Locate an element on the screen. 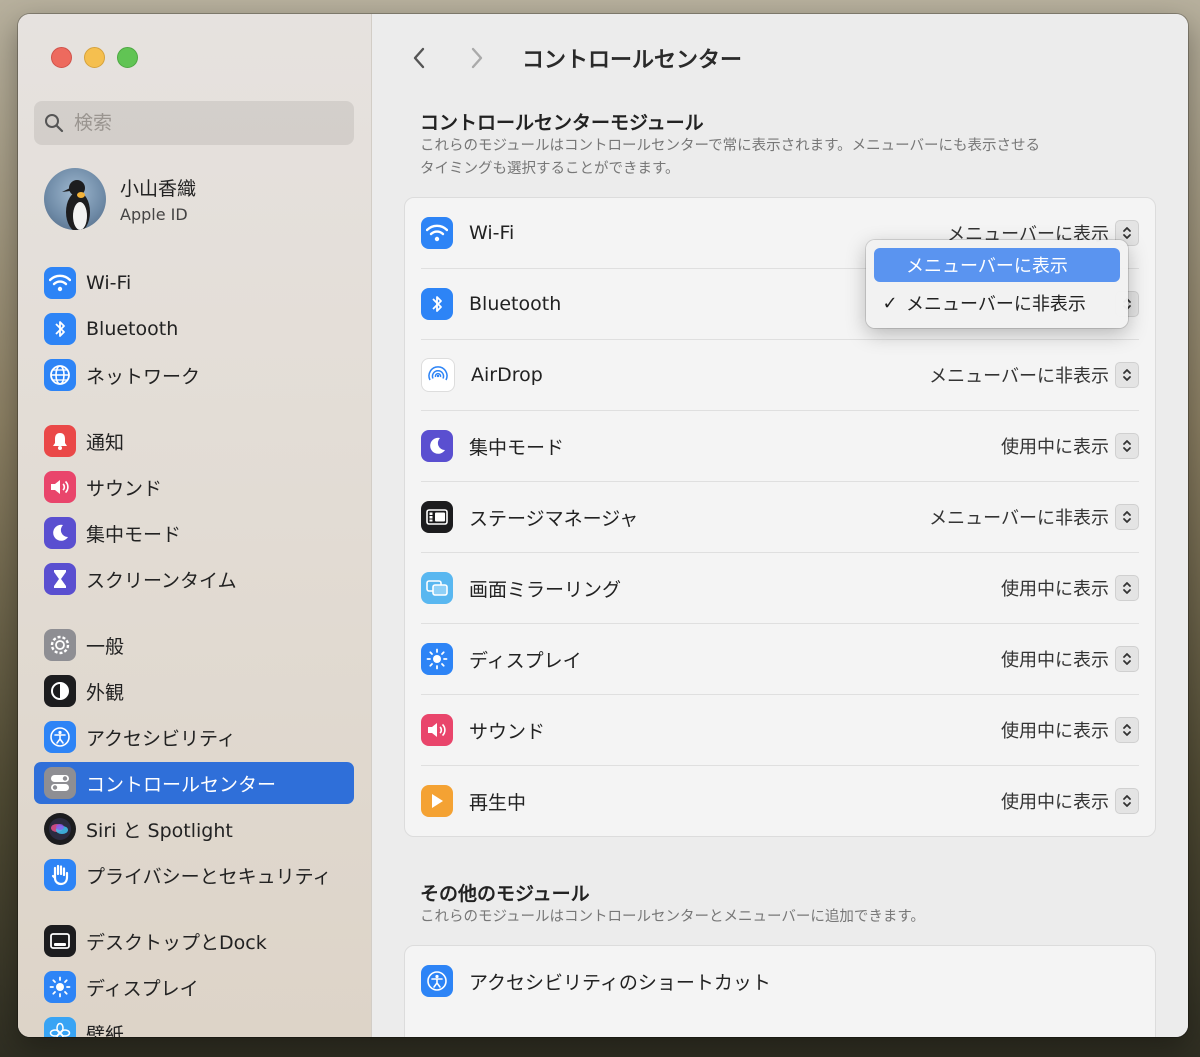 This screenshot has width=1200, height=1057. sidebar-item-label: Wi-Fi is located at coordinates (109, 283).